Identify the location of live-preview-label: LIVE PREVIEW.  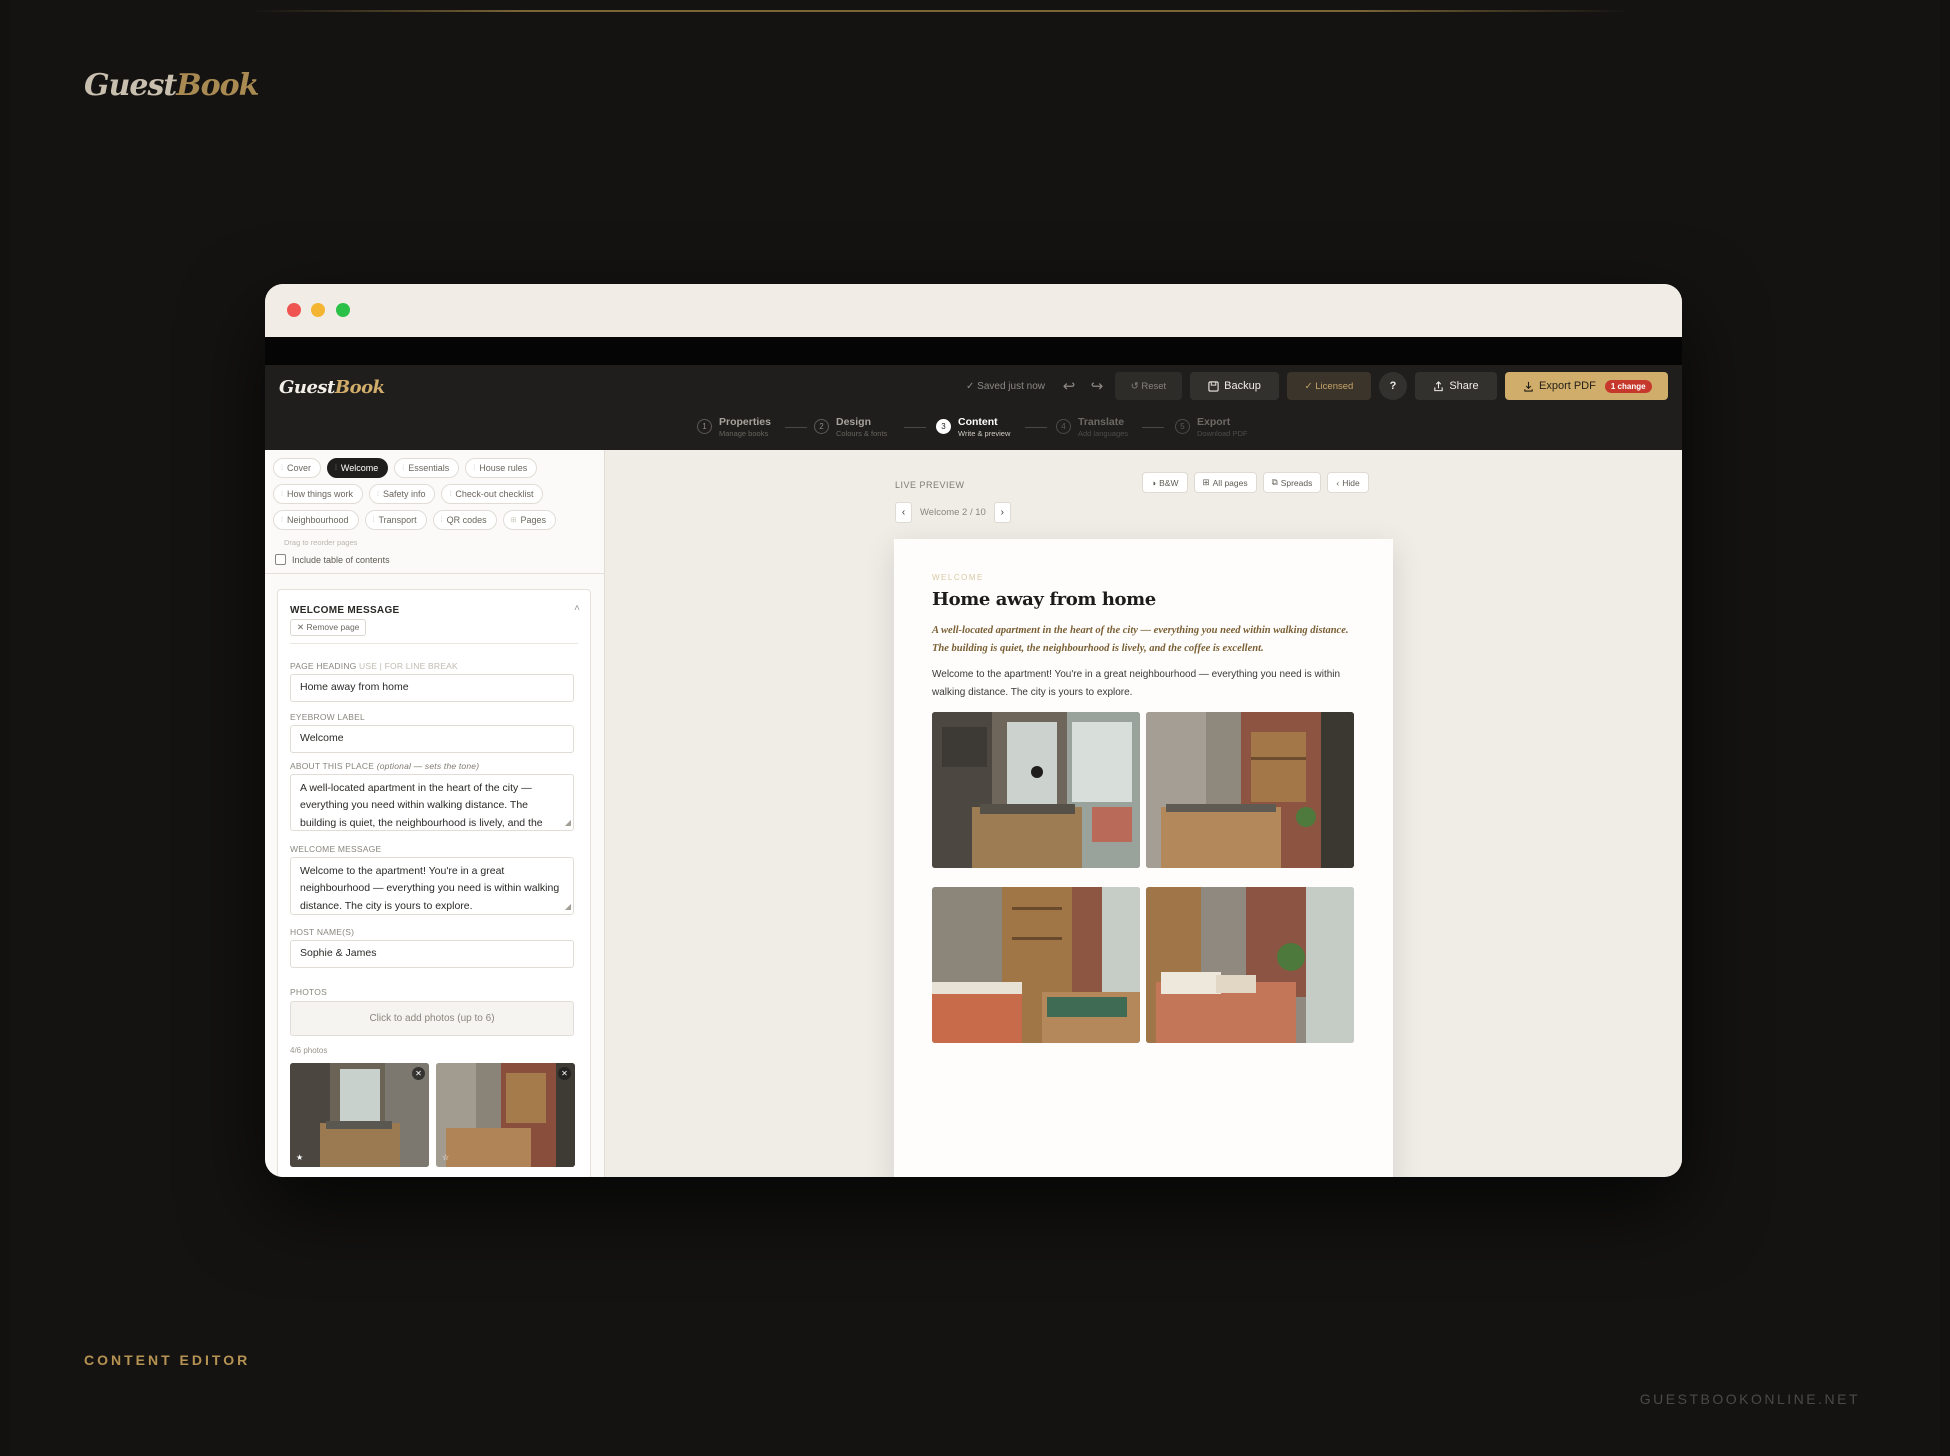
(930, 485).